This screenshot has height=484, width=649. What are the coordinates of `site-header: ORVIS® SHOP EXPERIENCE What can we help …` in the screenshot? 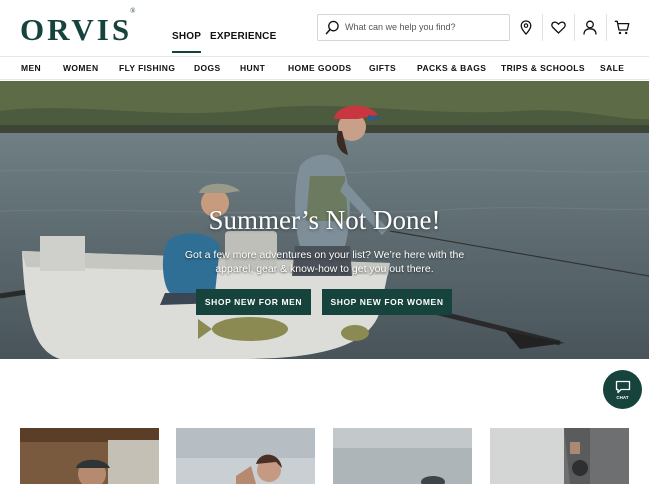 It's located at (324, 28).